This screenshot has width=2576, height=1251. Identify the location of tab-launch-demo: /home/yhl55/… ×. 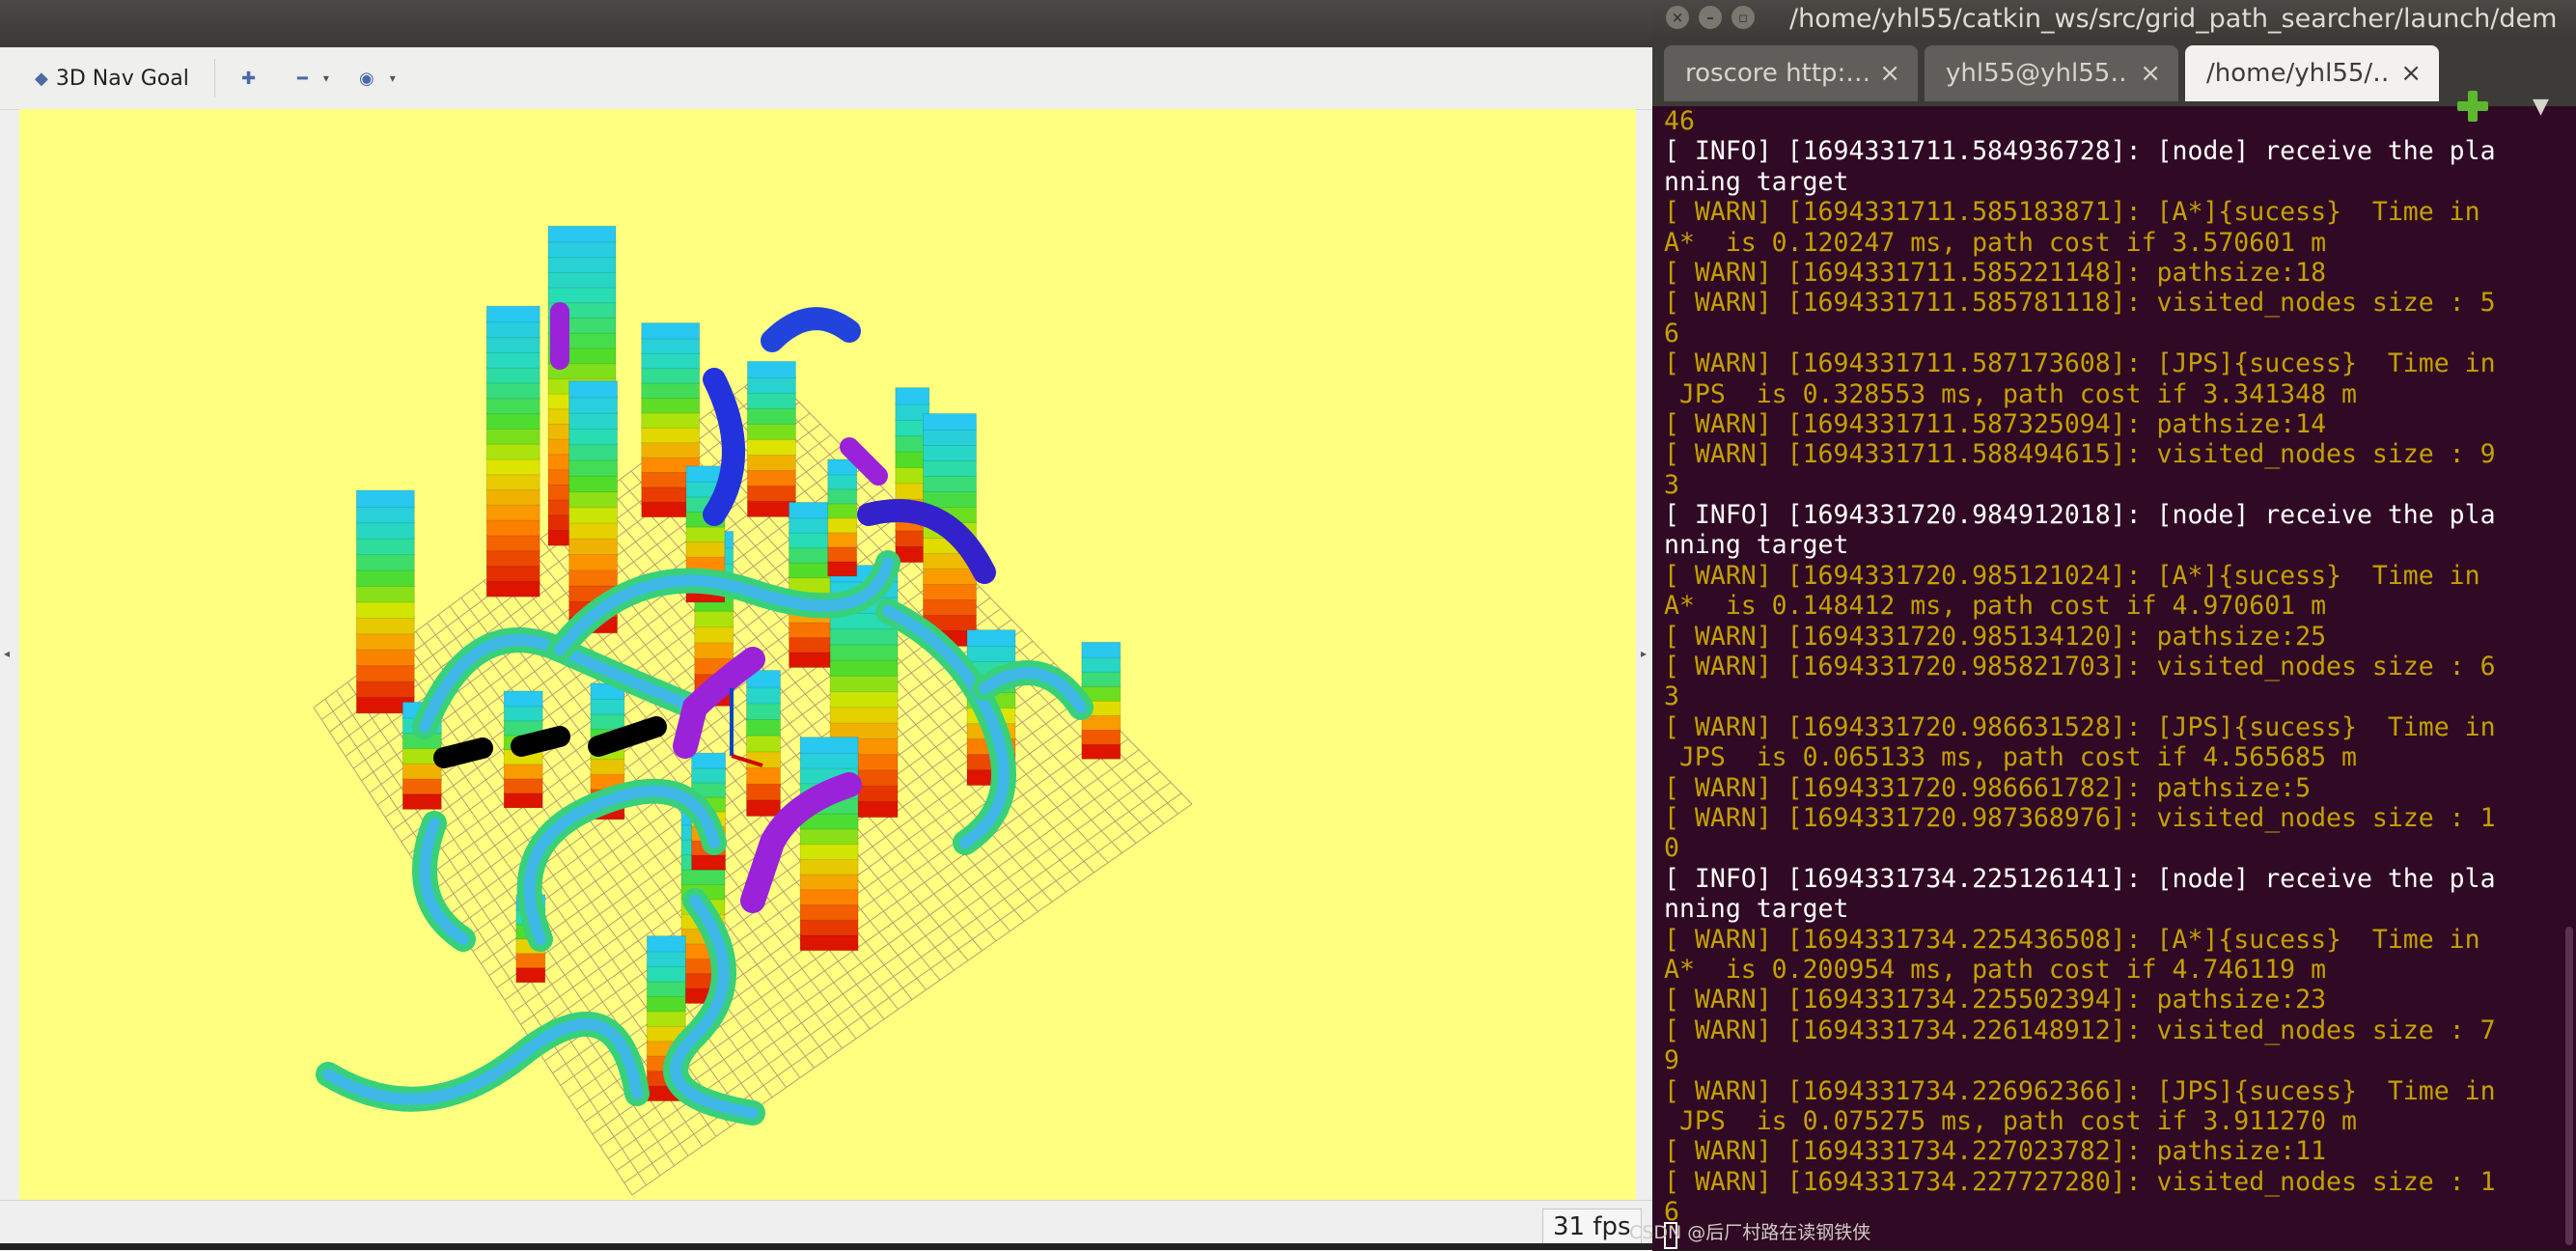
(2312, 73).